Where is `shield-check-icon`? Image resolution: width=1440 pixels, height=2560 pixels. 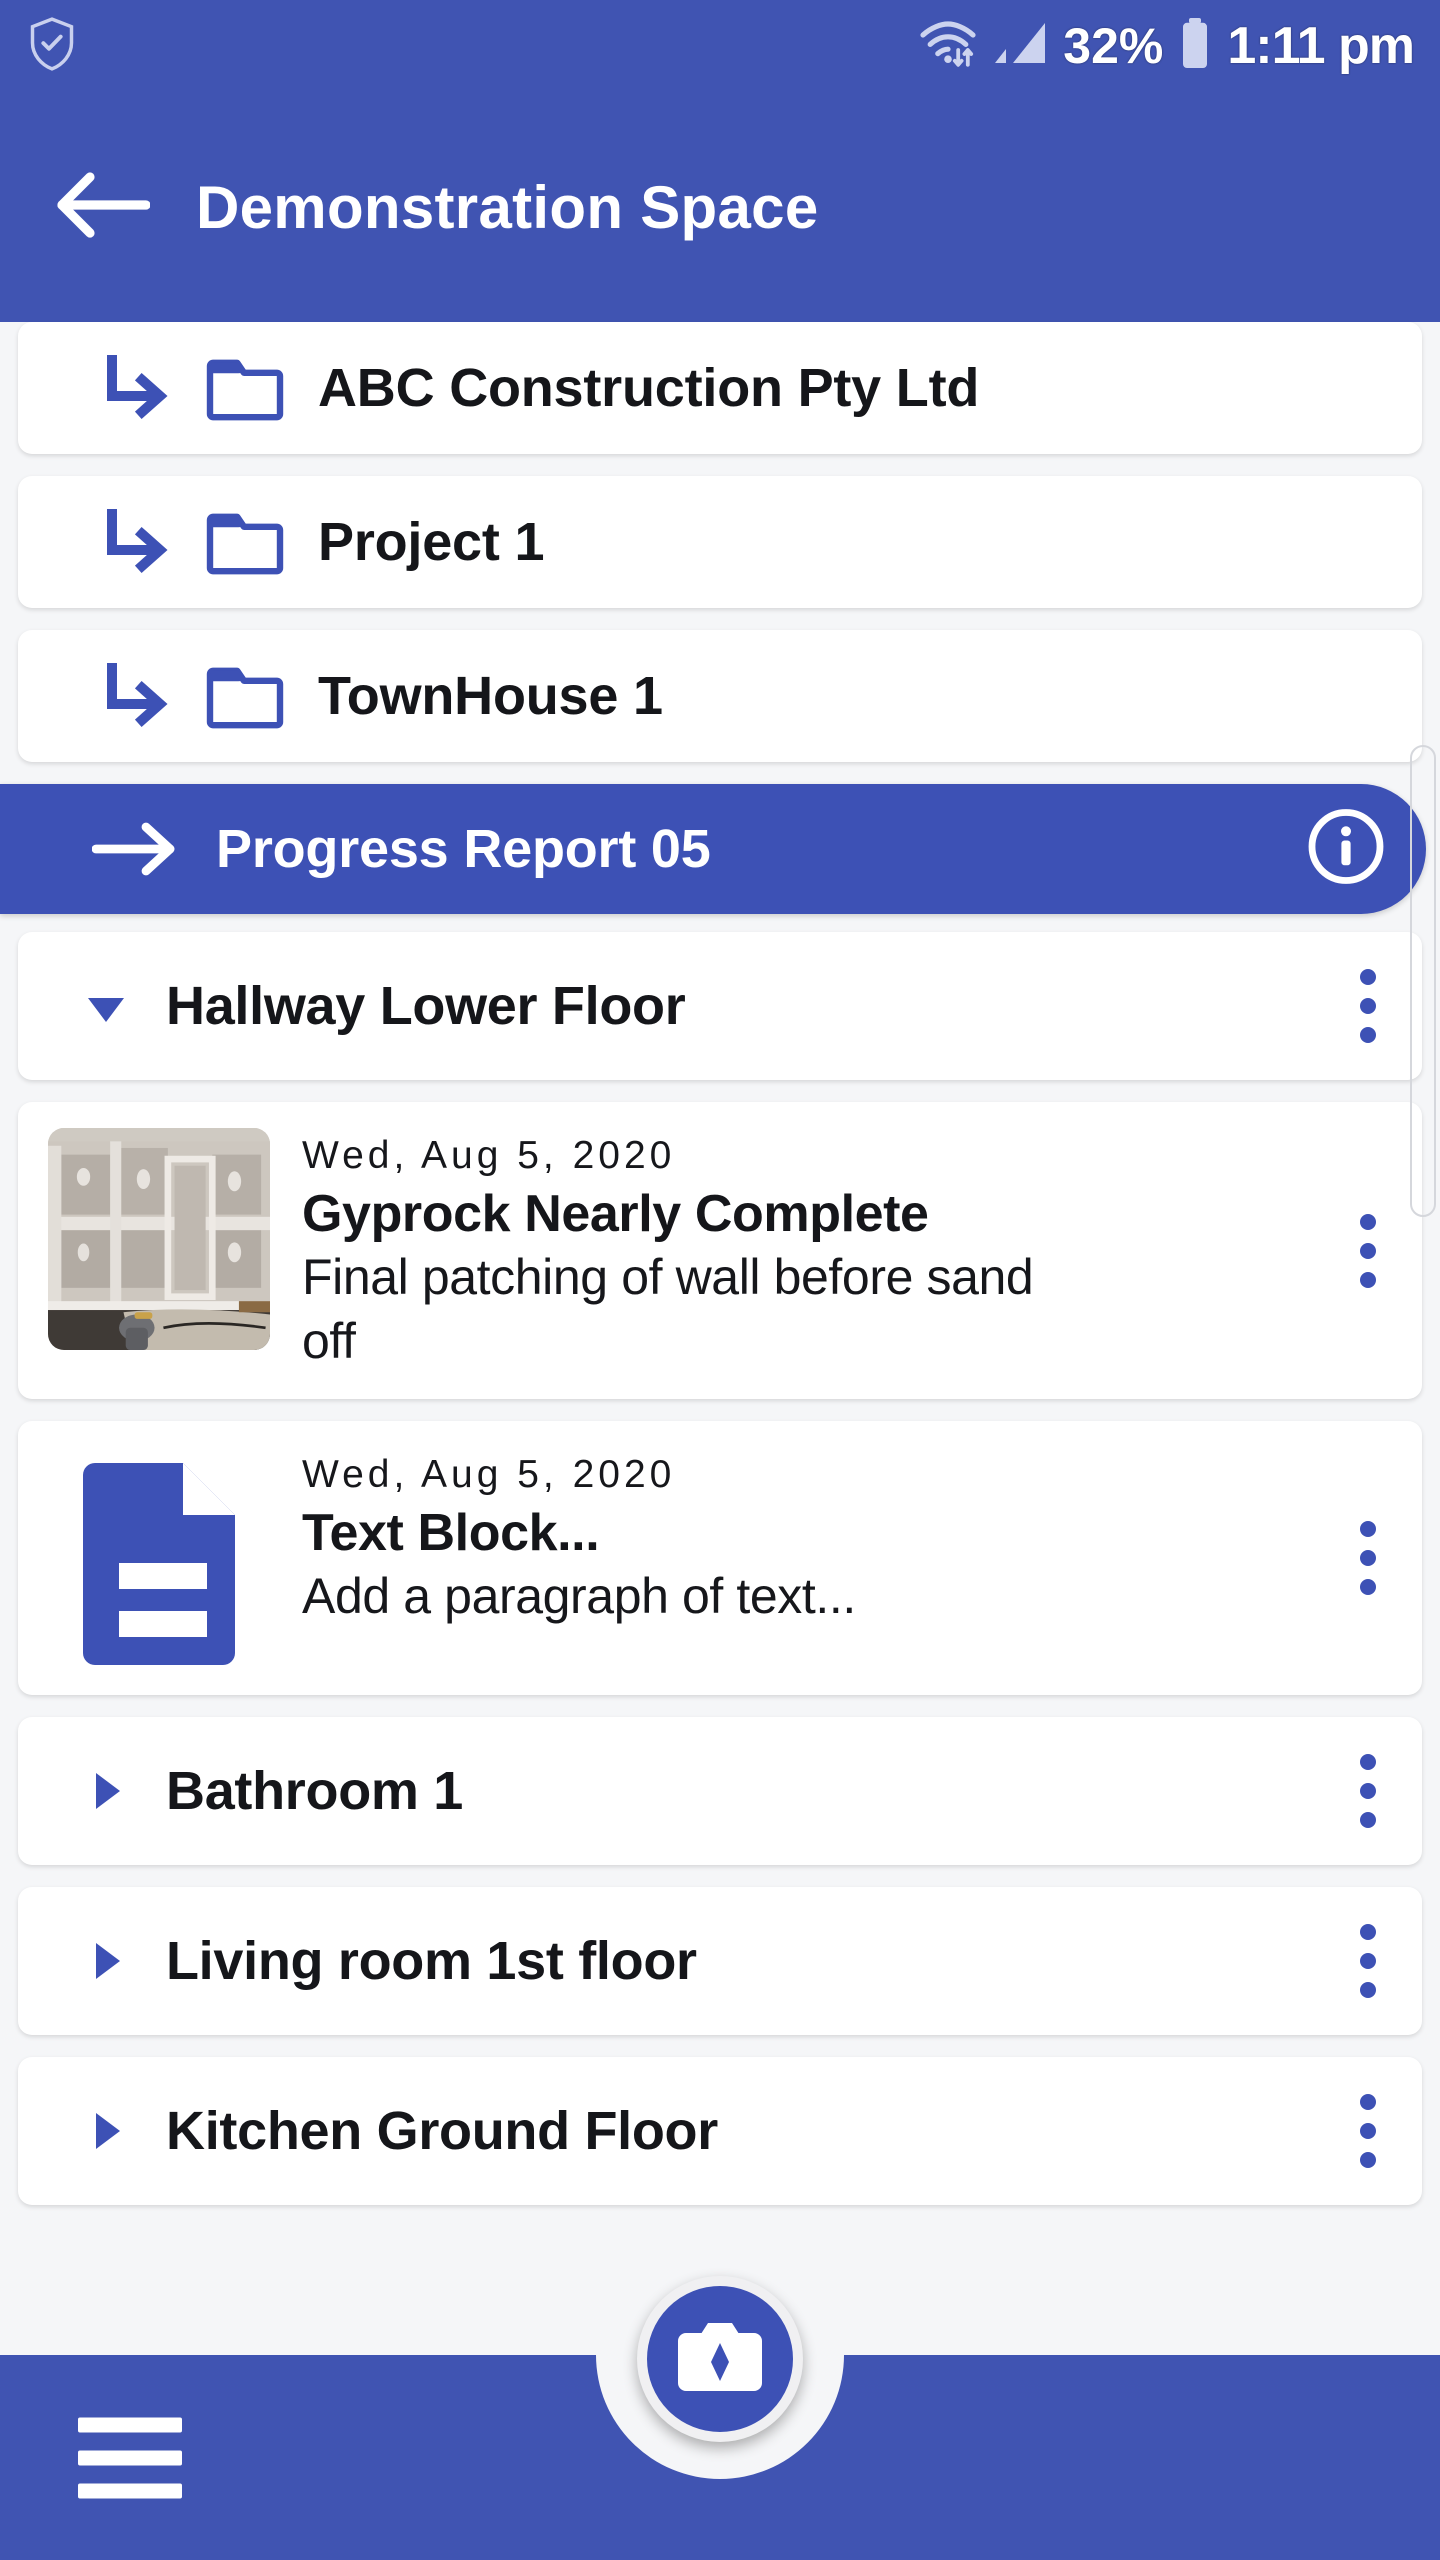 shield-check-icon is located at coordinates (52, 46).